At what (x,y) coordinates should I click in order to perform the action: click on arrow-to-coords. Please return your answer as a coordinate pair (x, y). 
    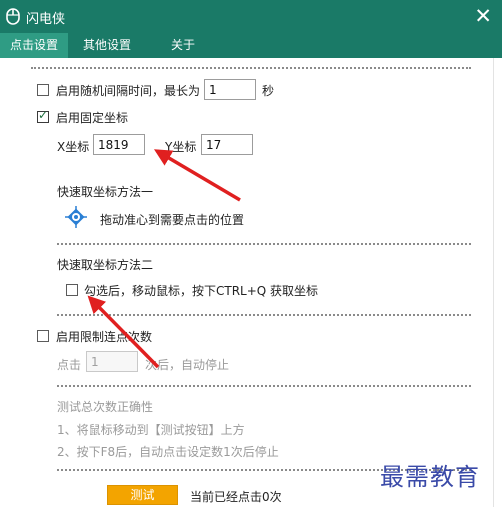
    Looking at the image, I should click on (197, 175).